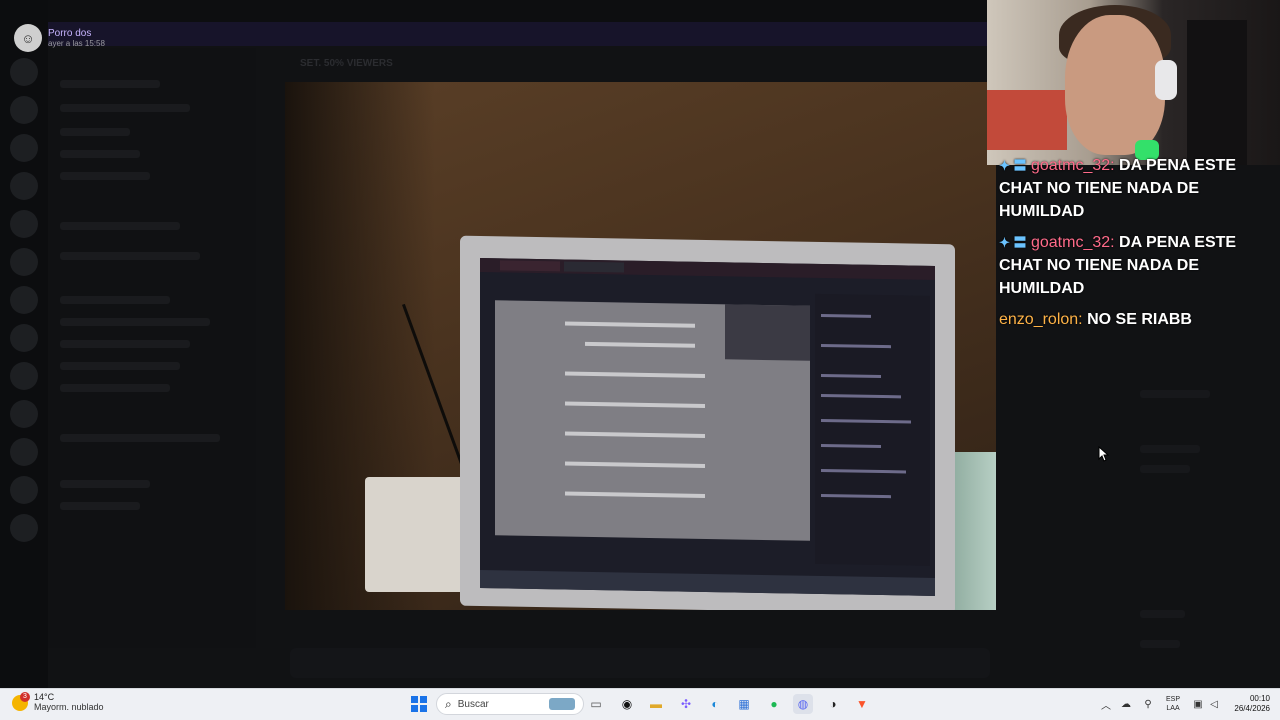 The image size is (1280, 720). Describe the element at coordinates (419, 704) in the screenshot. I see `windows-start-icon` at that location.